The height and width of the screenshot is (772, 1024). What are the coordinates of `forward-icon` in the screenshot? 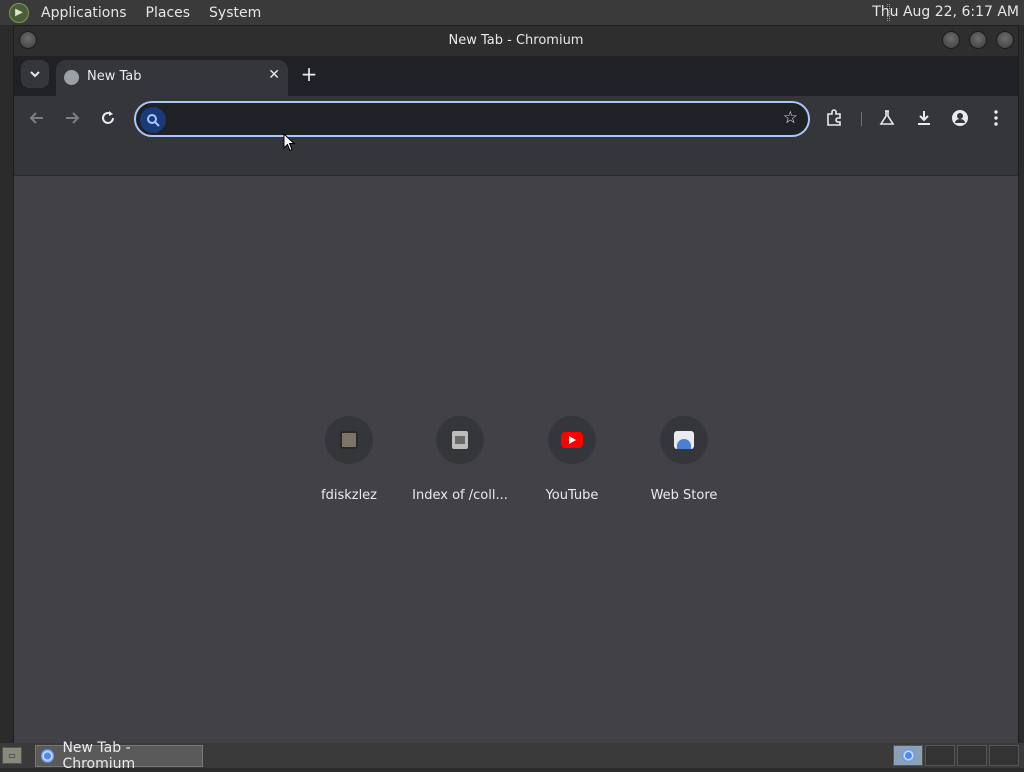 It's located at (72, 118).